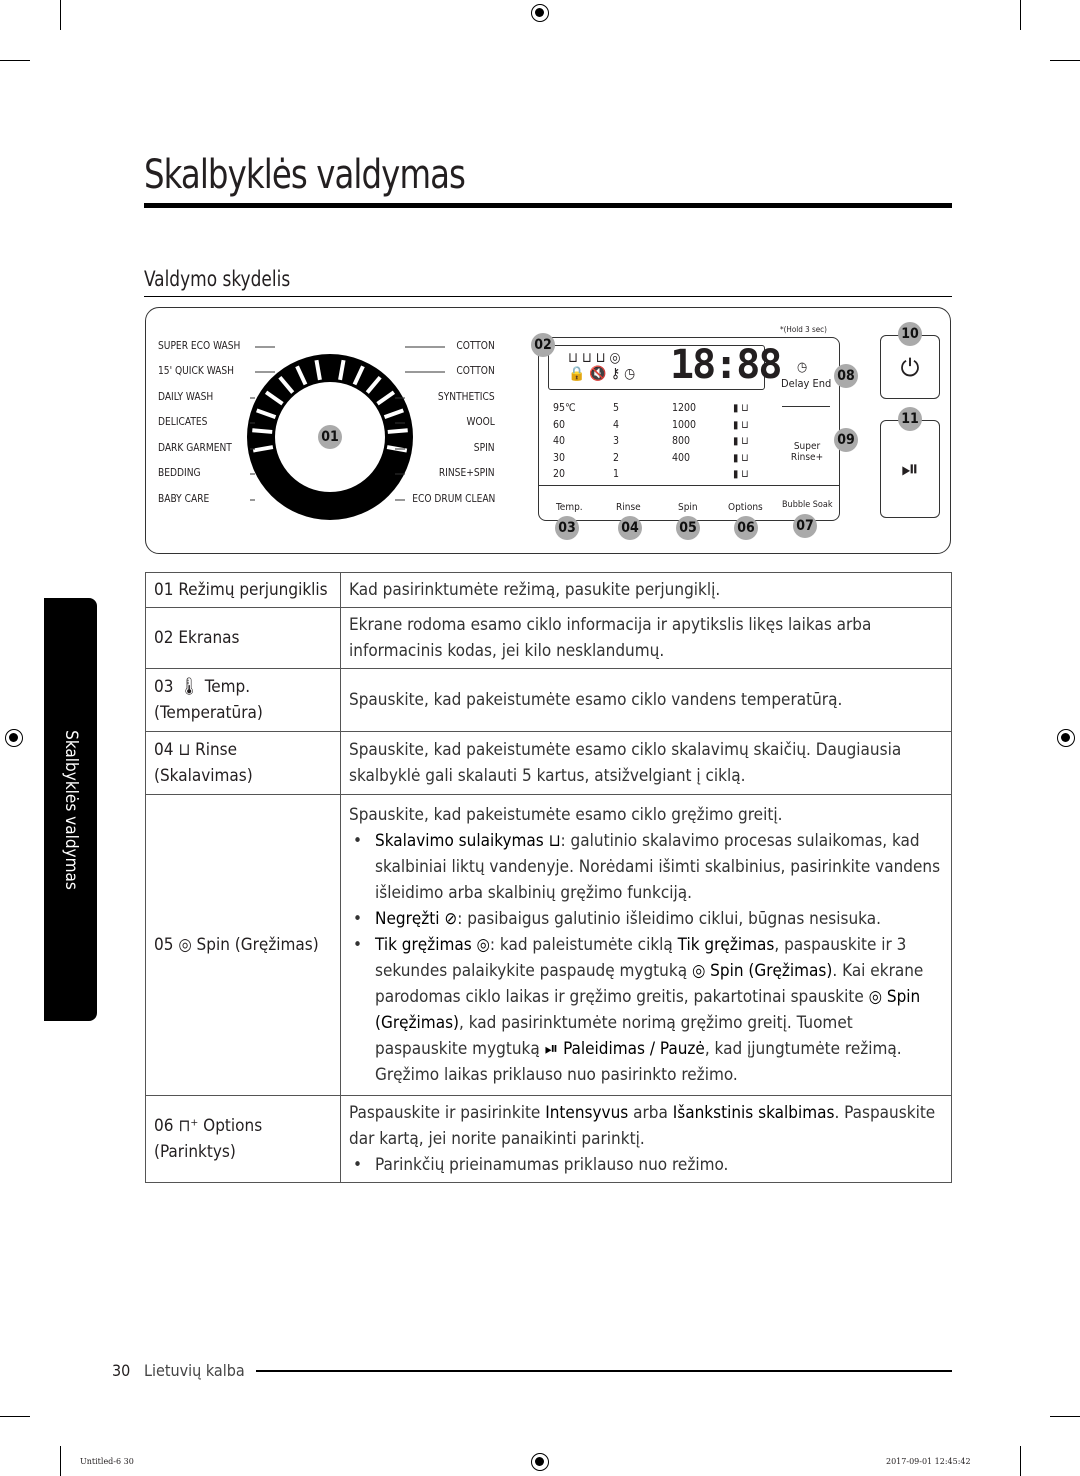  What do you see at coordinates (559, 424) in the screenshot?
I see `level-temps: 60` at bounding box center [559, 424].